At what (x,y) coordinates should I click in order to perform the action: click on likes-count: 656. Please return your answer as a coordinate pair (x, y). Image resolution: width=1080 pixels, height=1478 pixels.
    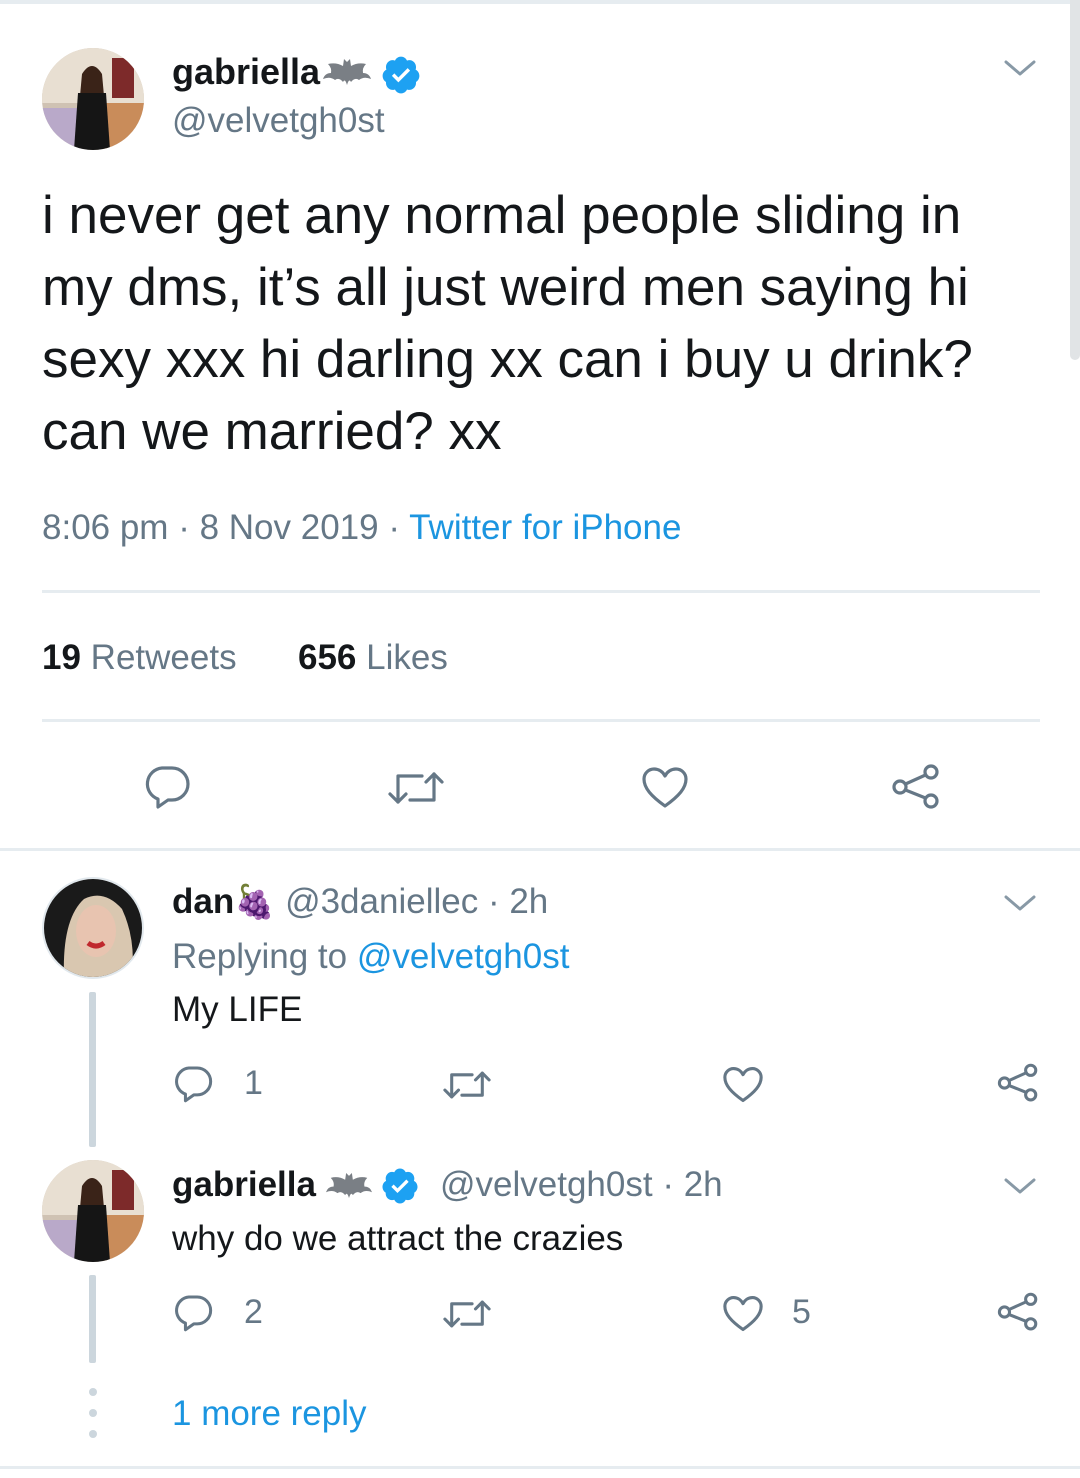
    Looking at the image, I should click on (327, 657).